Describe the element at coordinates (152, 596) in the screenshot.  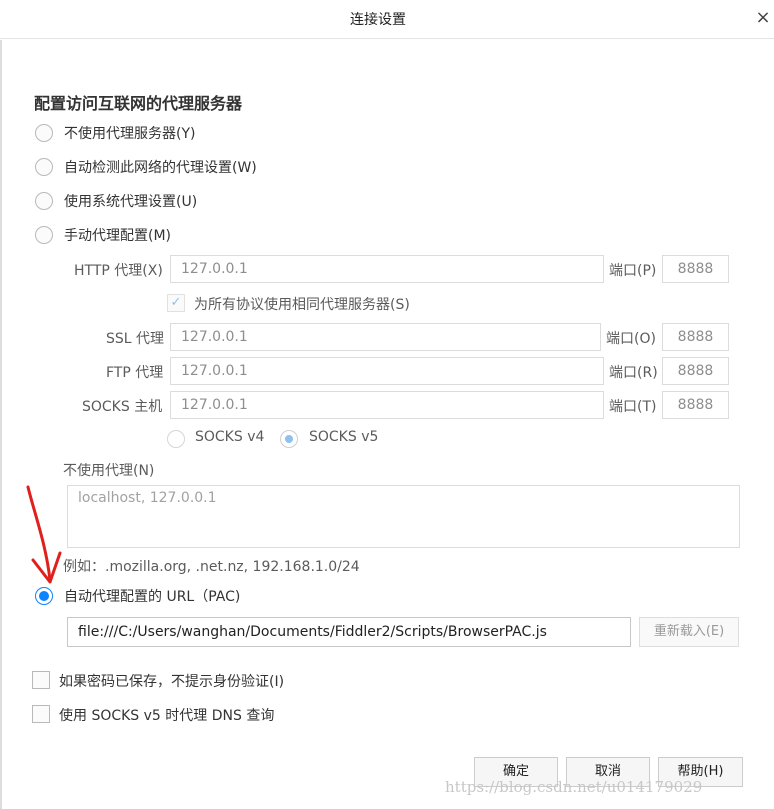
I see `radio-pac-url-label: 自动代理配置的 URL（PAC)` at that location.